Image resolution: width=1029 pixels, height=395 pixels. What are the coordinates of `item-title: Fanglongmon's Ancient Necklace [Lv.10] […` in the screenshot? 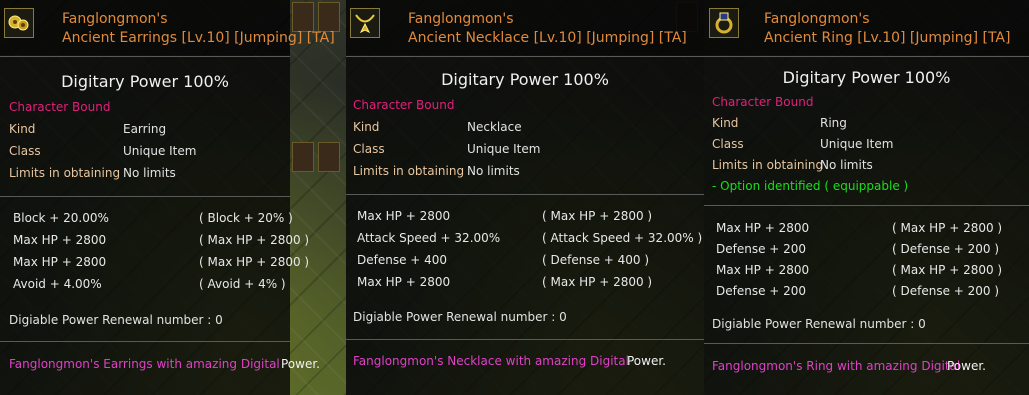 It's located at (547, 28).